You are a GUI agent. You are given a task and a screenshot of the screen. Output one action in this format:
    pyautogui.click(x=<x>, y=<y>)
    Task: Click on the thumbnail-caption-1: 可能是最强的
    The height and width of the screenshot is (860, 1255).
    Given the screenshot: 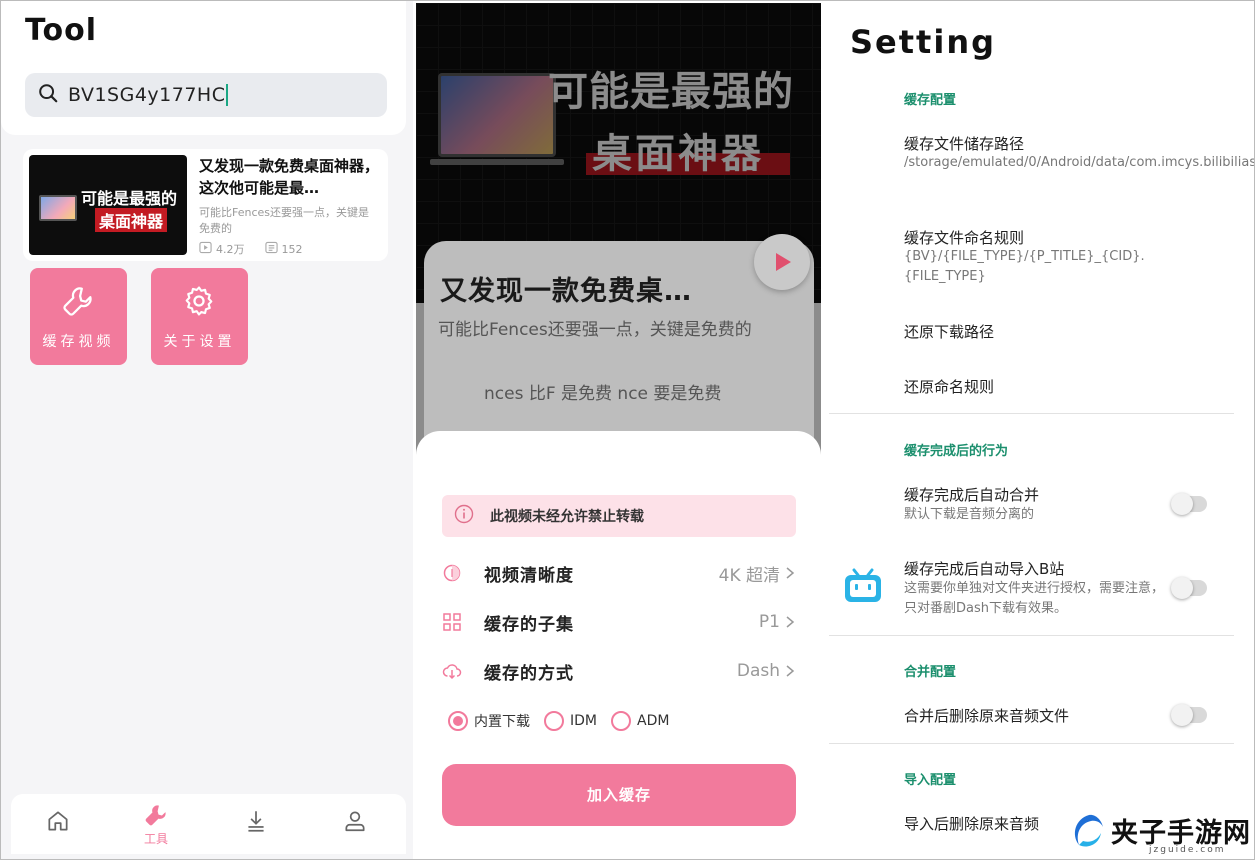 What is the action you would take?
    pyautogui.click(x=129, y=198)
    